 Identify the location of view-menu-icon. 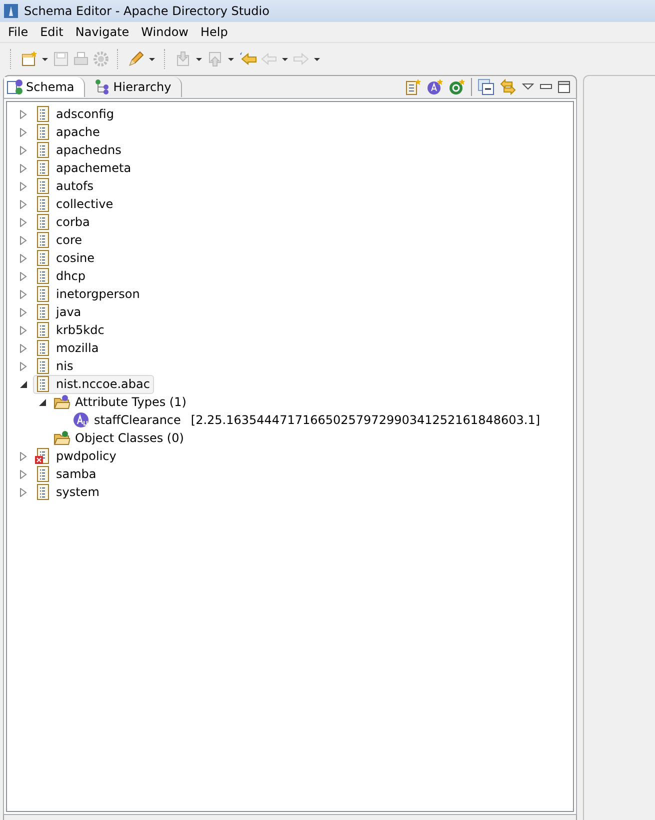
(528, 87).